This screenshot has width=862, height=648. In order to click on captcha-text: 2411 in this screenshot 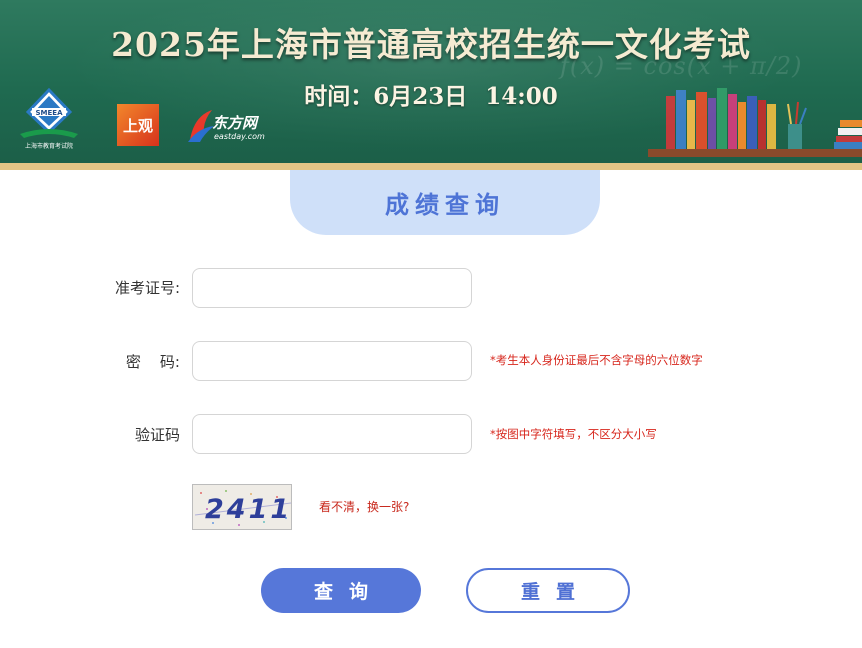, I will do `click(248, 509)`.